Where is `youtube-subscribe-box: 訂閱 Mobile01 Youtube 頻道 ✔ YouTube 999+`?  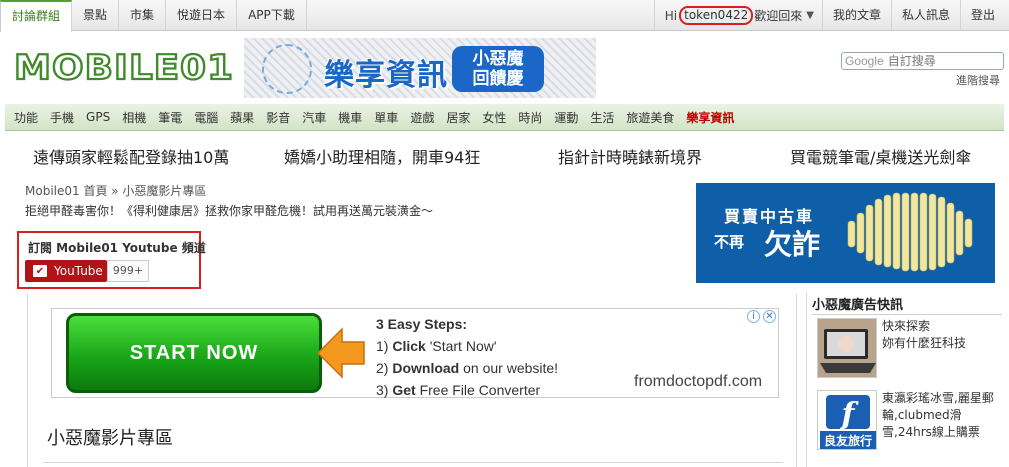 youtube-subscribe-box: 訂閱 Mobile01 Youtube 頻道 ✔ YouTube 999+ is located at coordinates (111, 260).